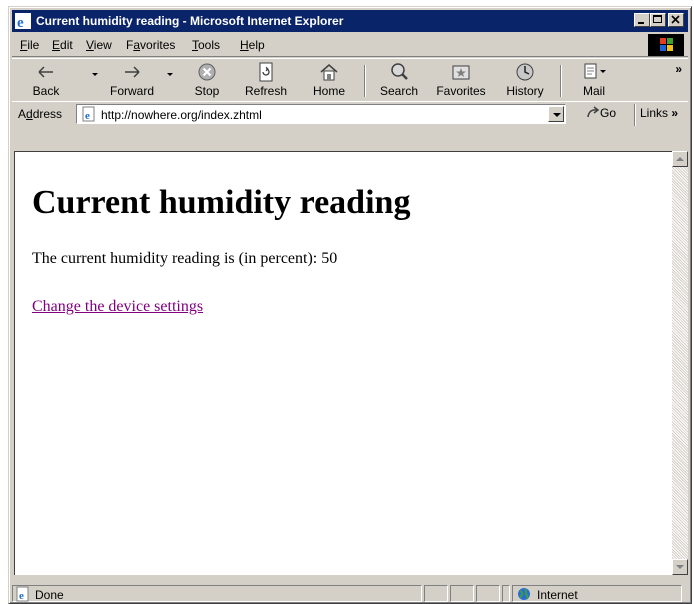  What do you see at coordinates (207, 72) in the screenshot?
I see `stop-icon` at bounding box center [207, 72].